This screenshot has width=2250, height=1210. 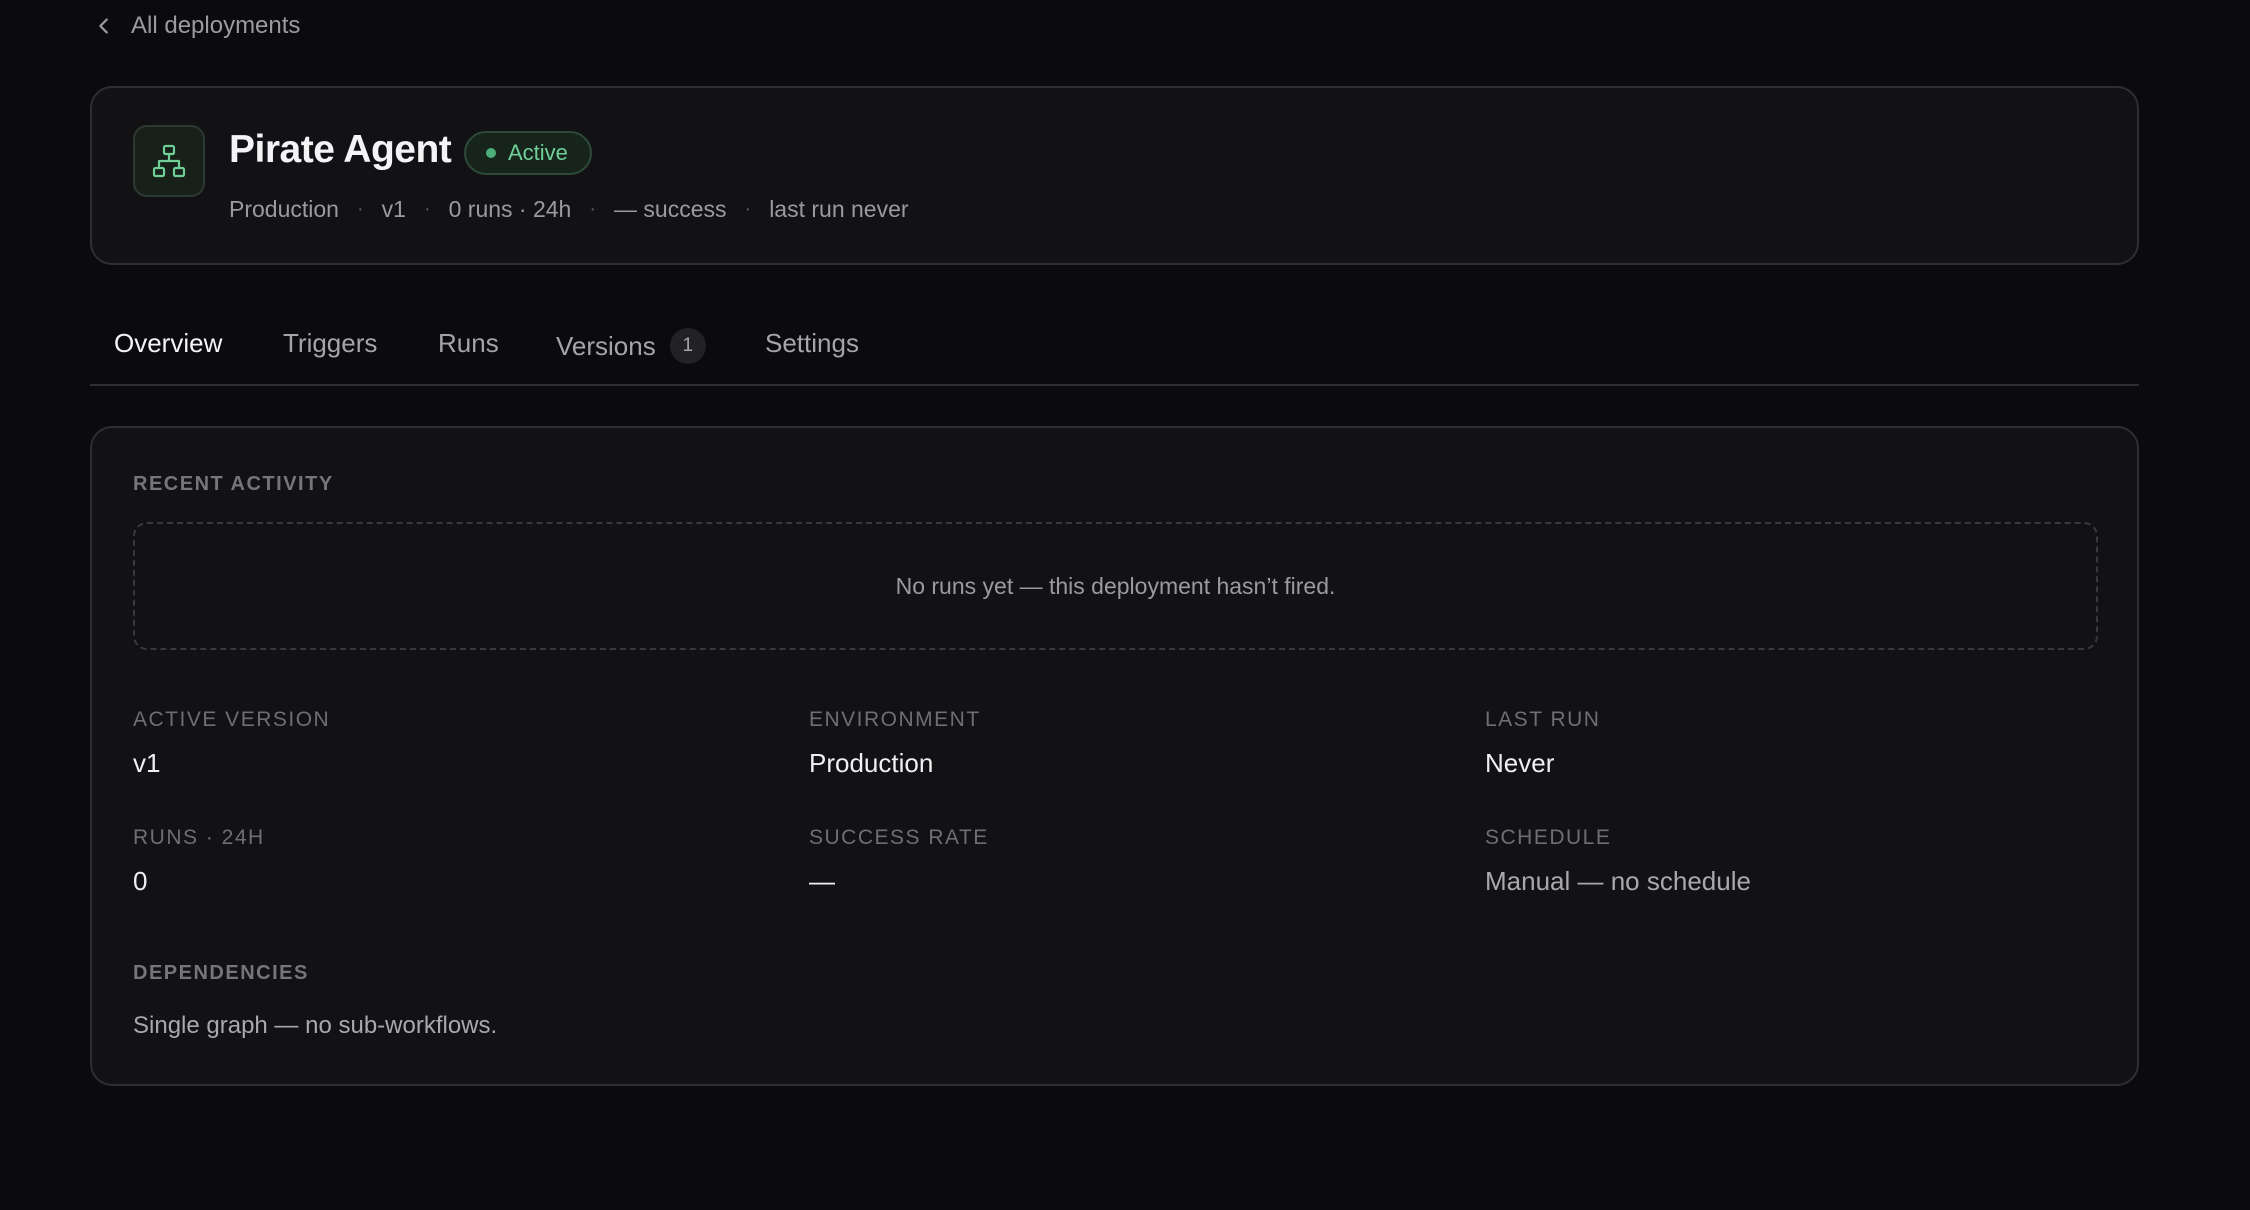 I want to click on stat-value: 0, so click(x=140, y=881).